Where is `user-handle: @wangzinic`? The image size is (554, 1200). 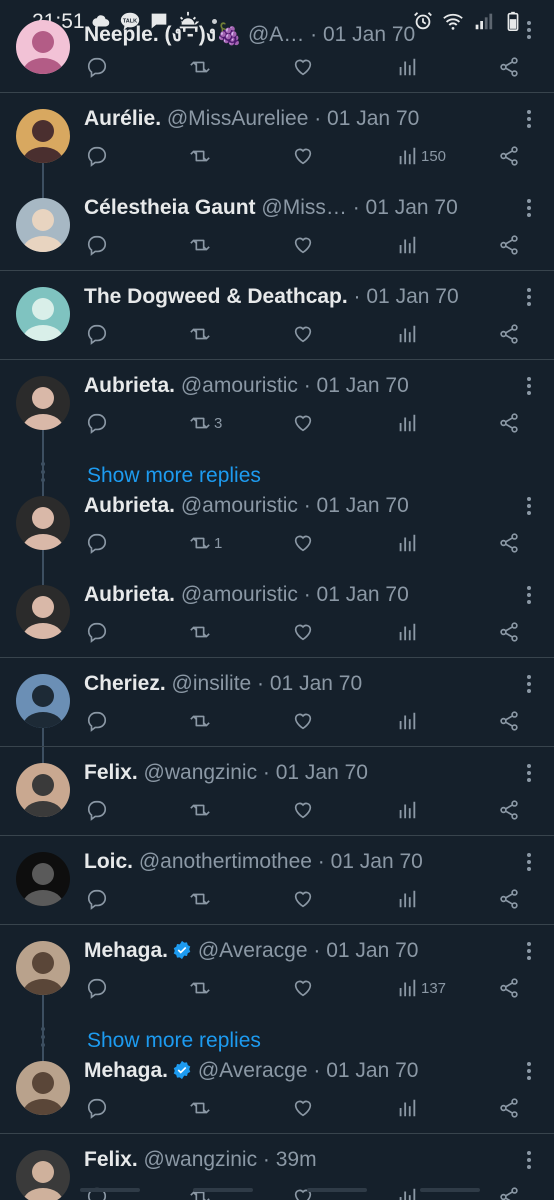 user-handle: @wangzinic is located at coordinates (198, 1159).